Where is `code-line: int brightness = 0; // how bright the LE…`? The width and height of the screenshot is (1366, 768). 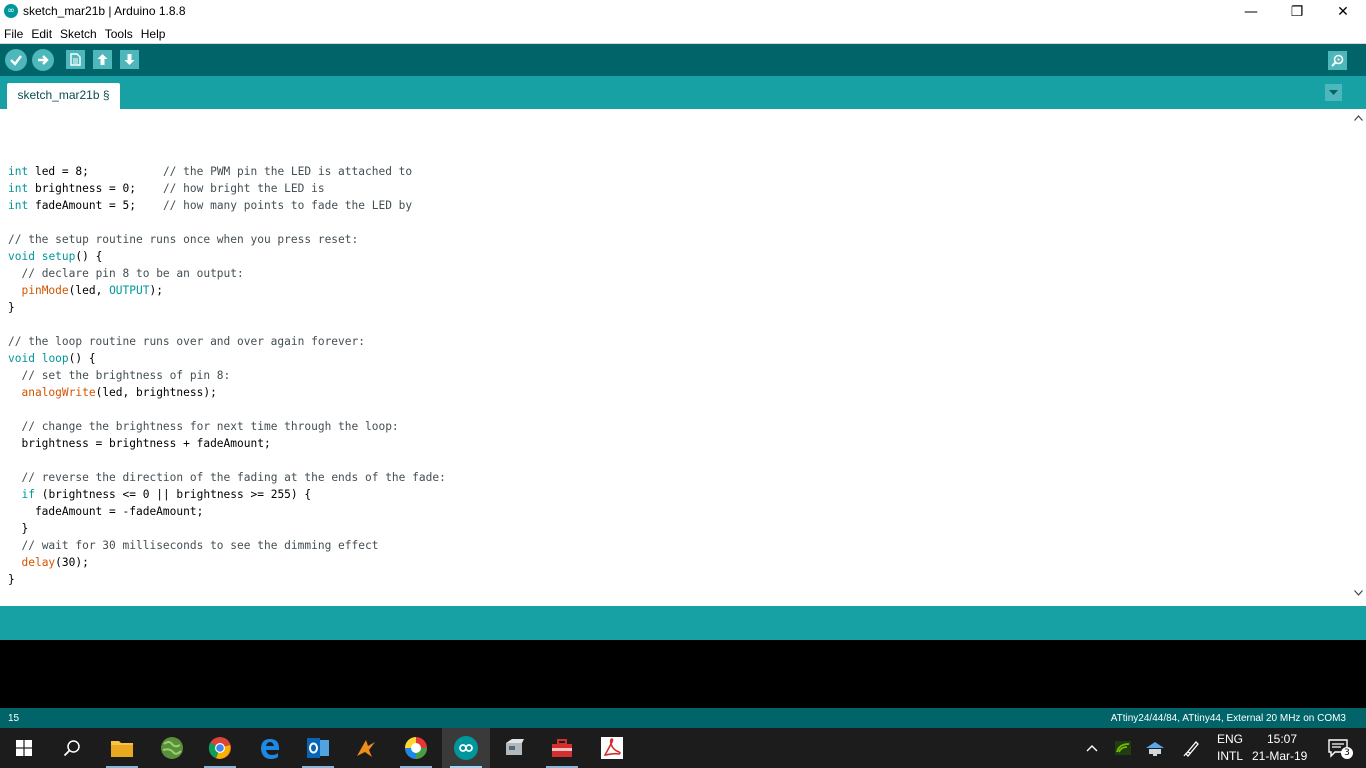 code-line: int brightness = 0; // how bright the LE… is located at coordinates (227, 188).